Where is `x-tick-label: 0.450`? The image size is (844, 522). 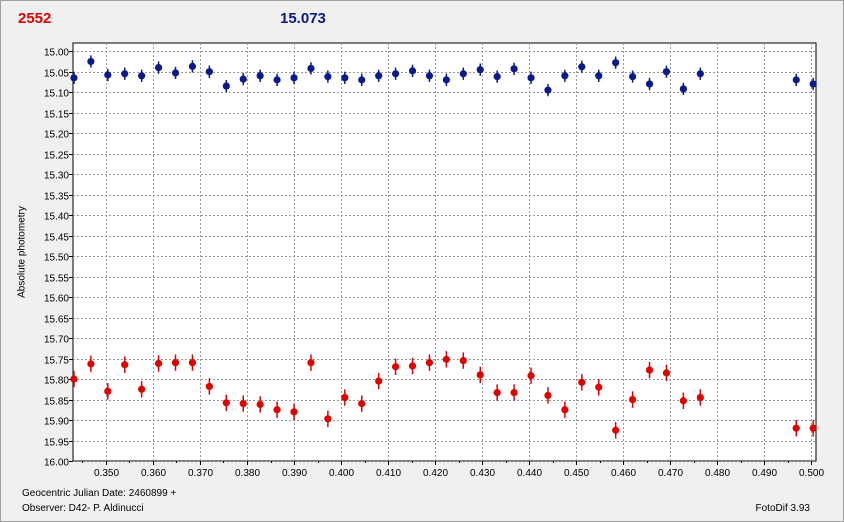 x-tick-label: 0.450 is located at coordinates (576, 473).